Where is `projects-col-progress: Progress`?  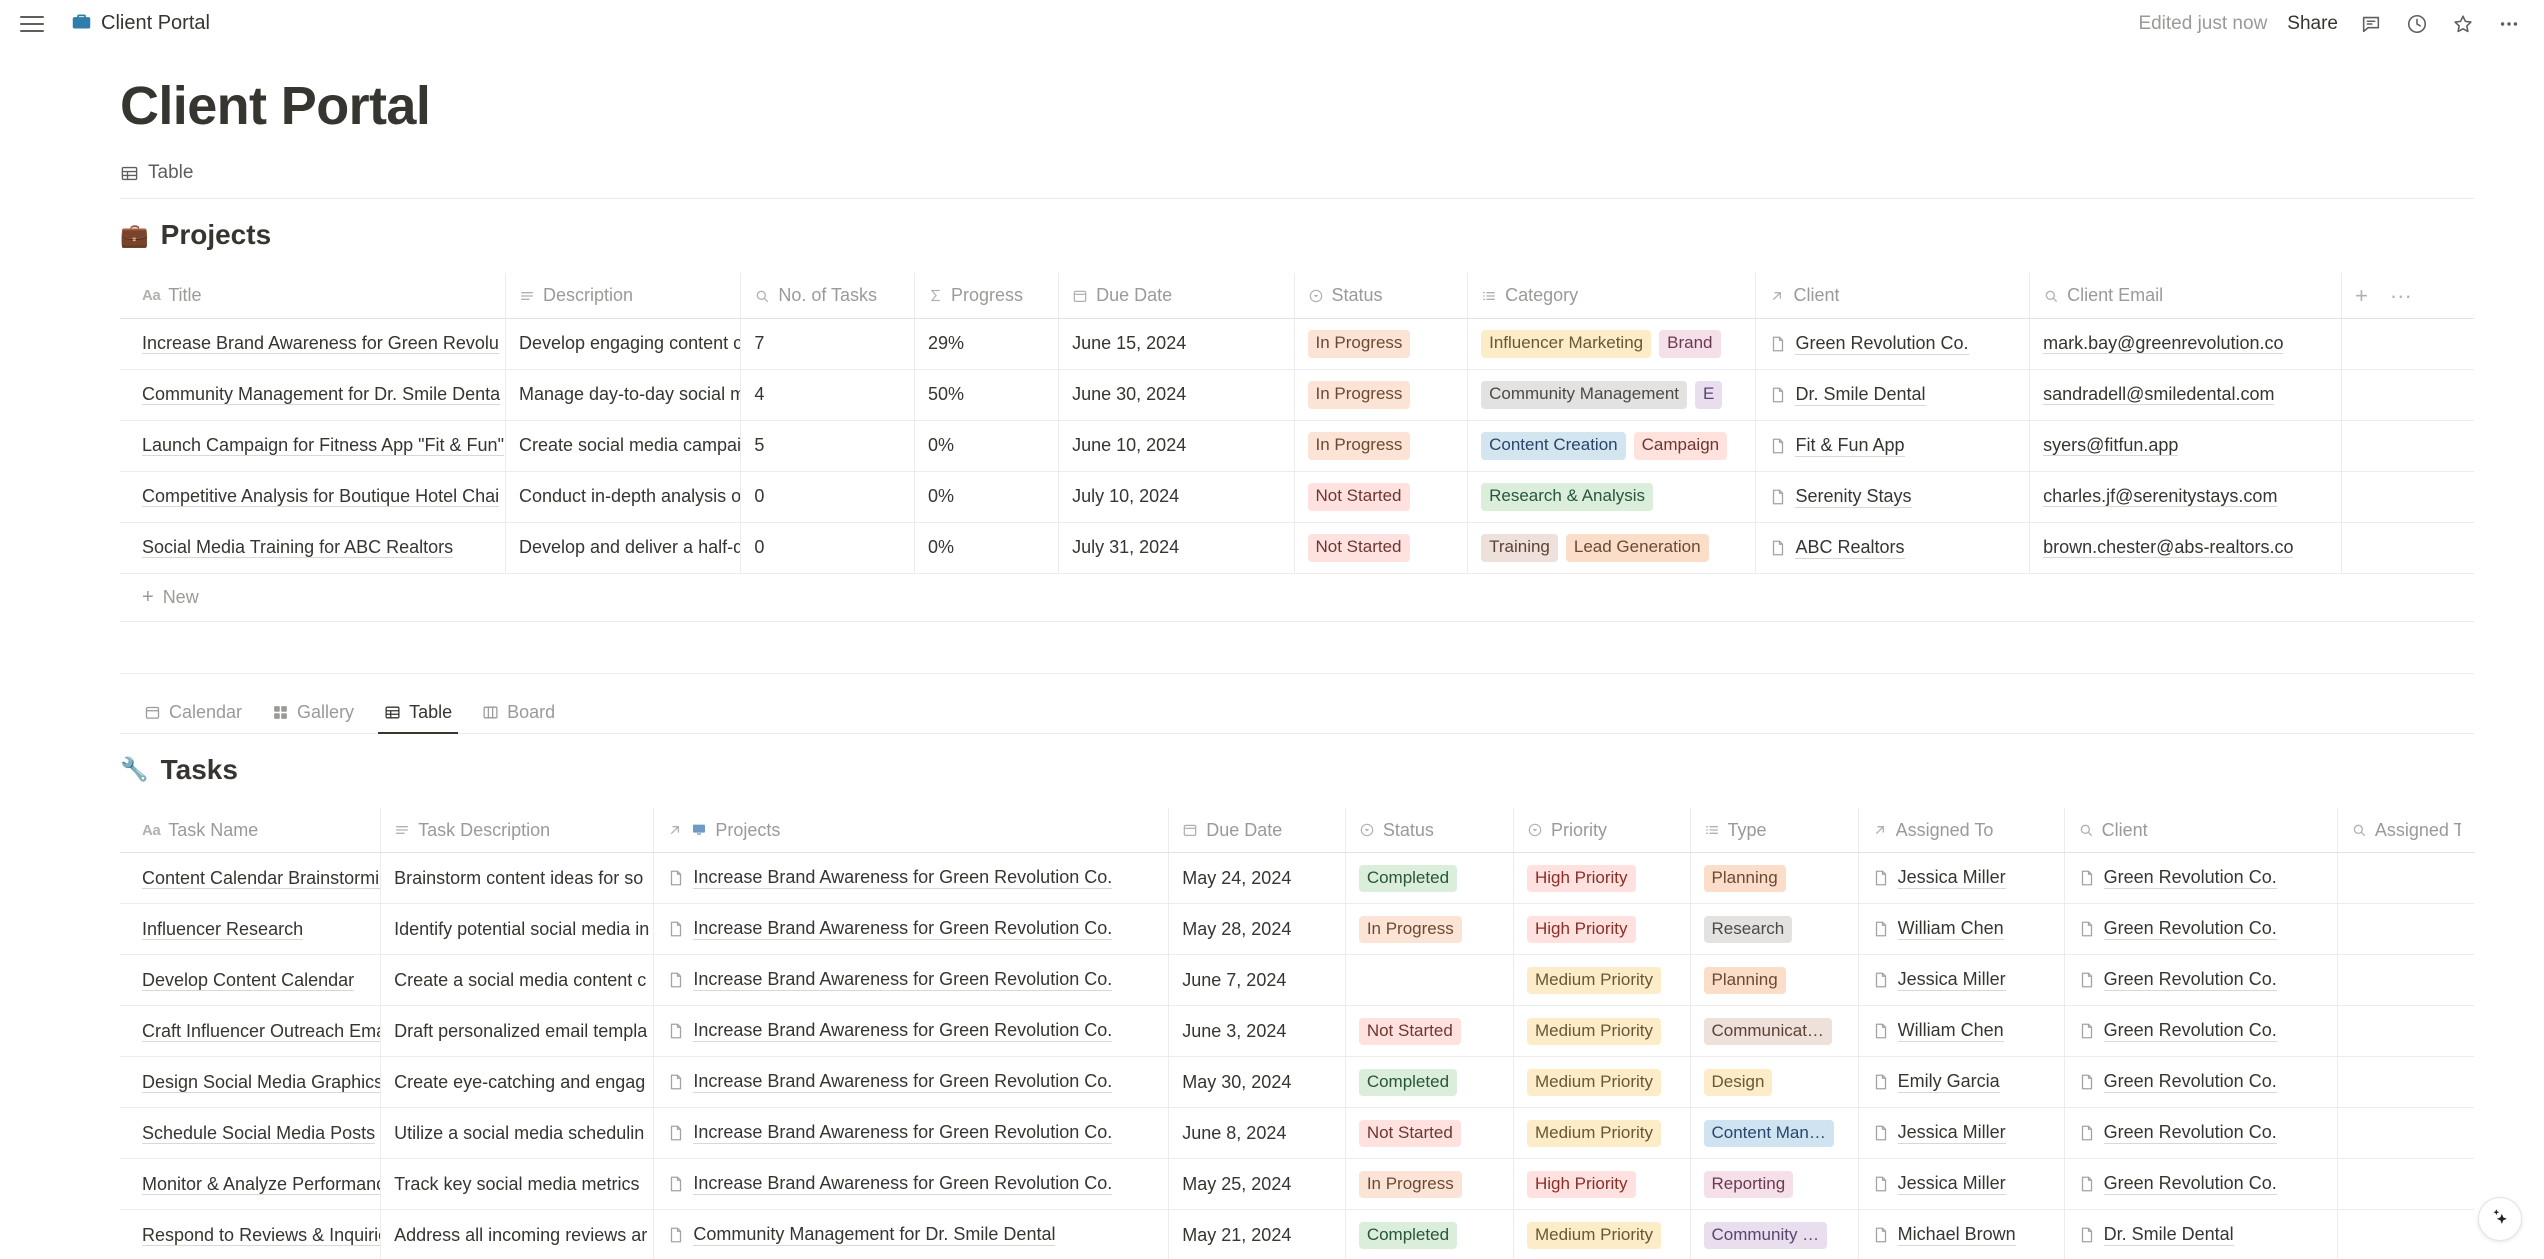 projects-col-progress: Progress is located at coordinates (987, 296).